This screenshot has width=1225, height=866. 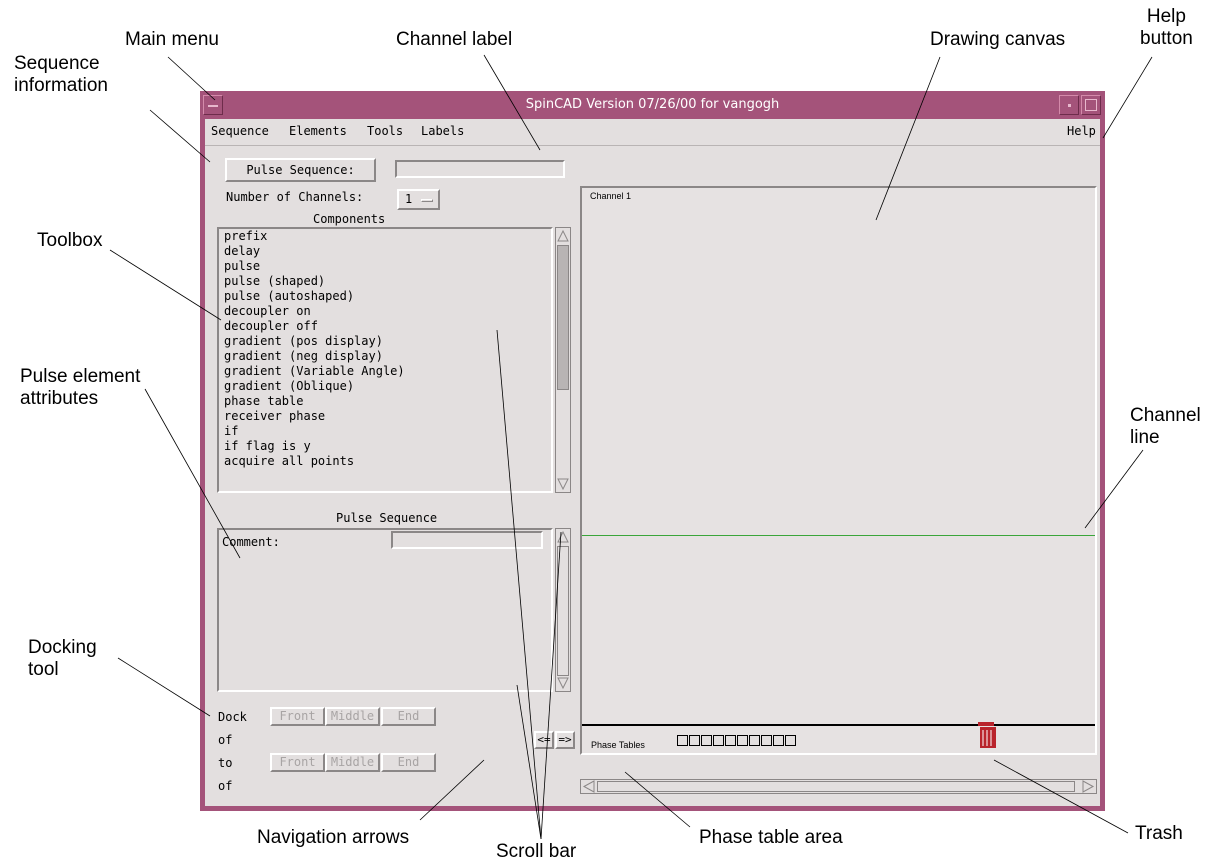 What do you see at coordinates (408, 762) in the screenshot?
I see `to-end-button: End` at bounding box center [408, 762].